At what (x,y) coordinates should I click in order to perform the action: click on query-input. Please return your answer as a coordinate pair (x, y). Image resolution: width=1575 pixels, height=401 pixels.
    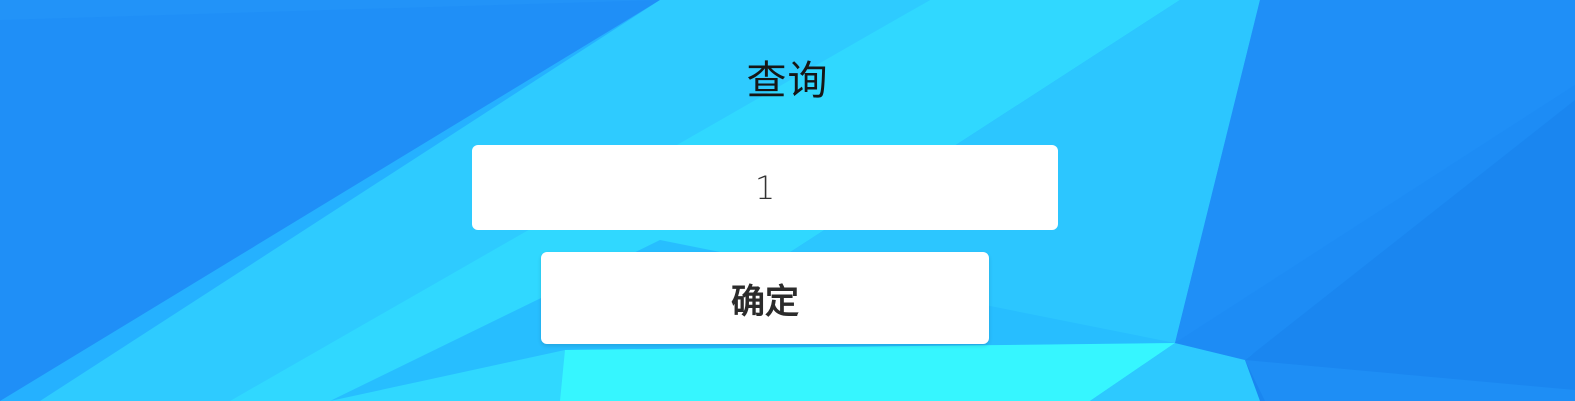
    Looking at the image, I should click on (765, 187).